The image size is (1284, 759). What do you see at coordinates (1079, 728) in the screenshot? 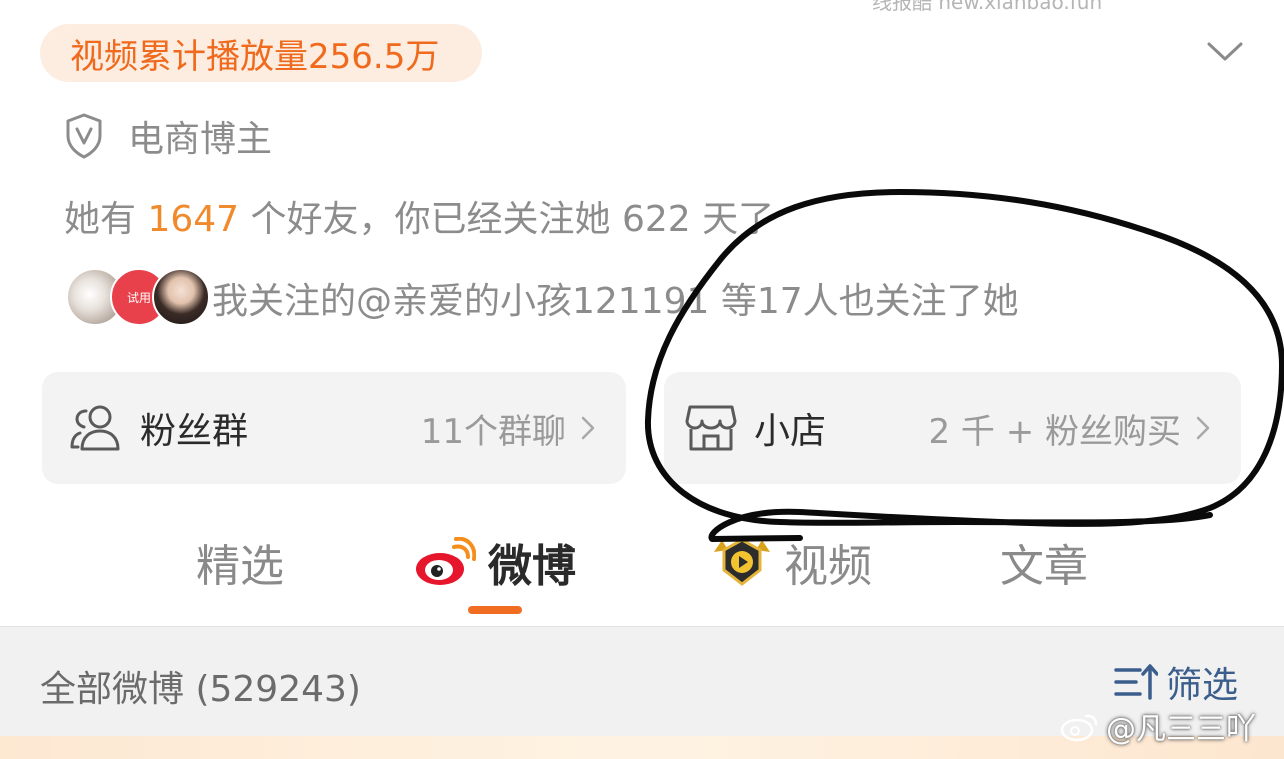
I see `weibo-watermark-icon` at bounding box center [1079, 728].